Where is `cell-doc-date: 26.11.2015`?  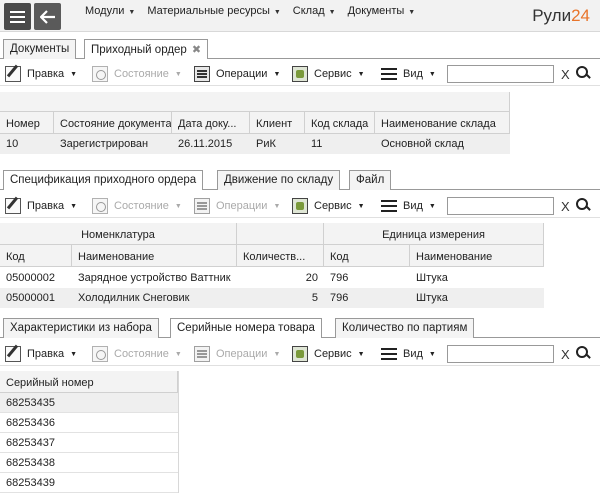 cell-doc-date: 26.11.2015 is located at coordinates (205, 144).